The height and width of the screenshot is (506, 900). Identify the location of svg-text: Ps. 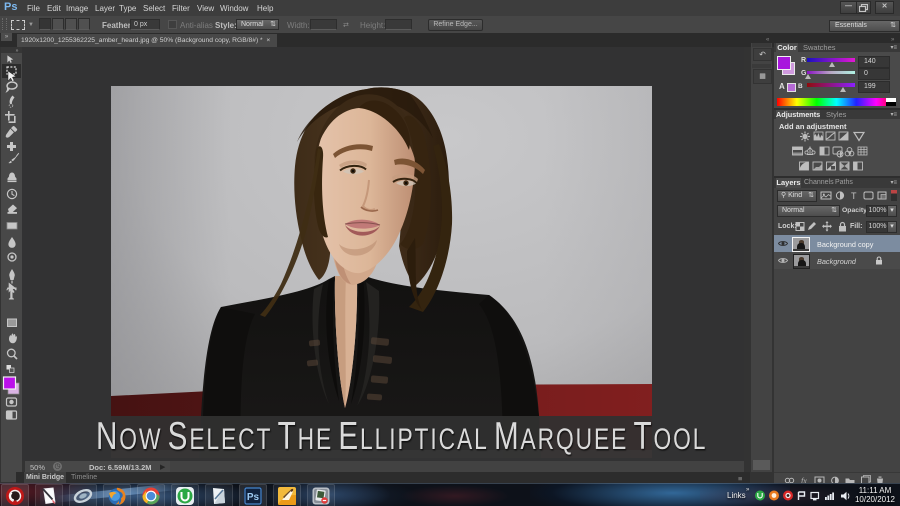
(253, 497).